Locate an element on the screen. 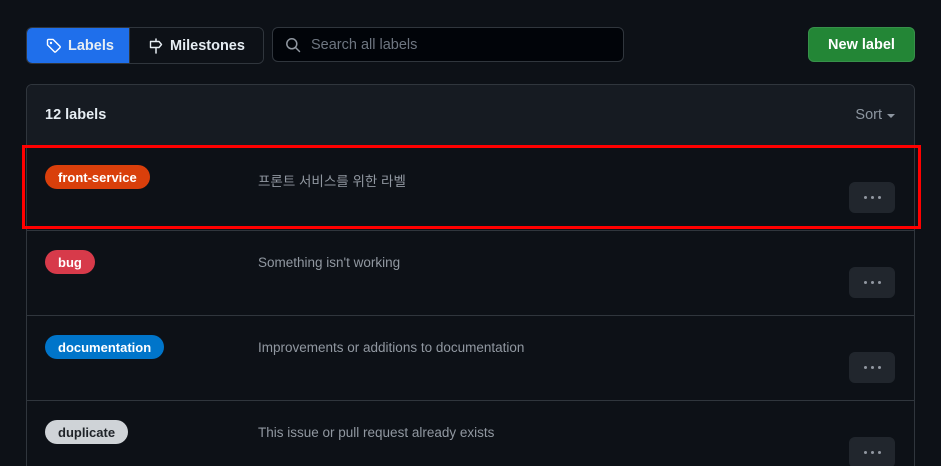  chevron-down-icon is located at coordinates (891, 116).